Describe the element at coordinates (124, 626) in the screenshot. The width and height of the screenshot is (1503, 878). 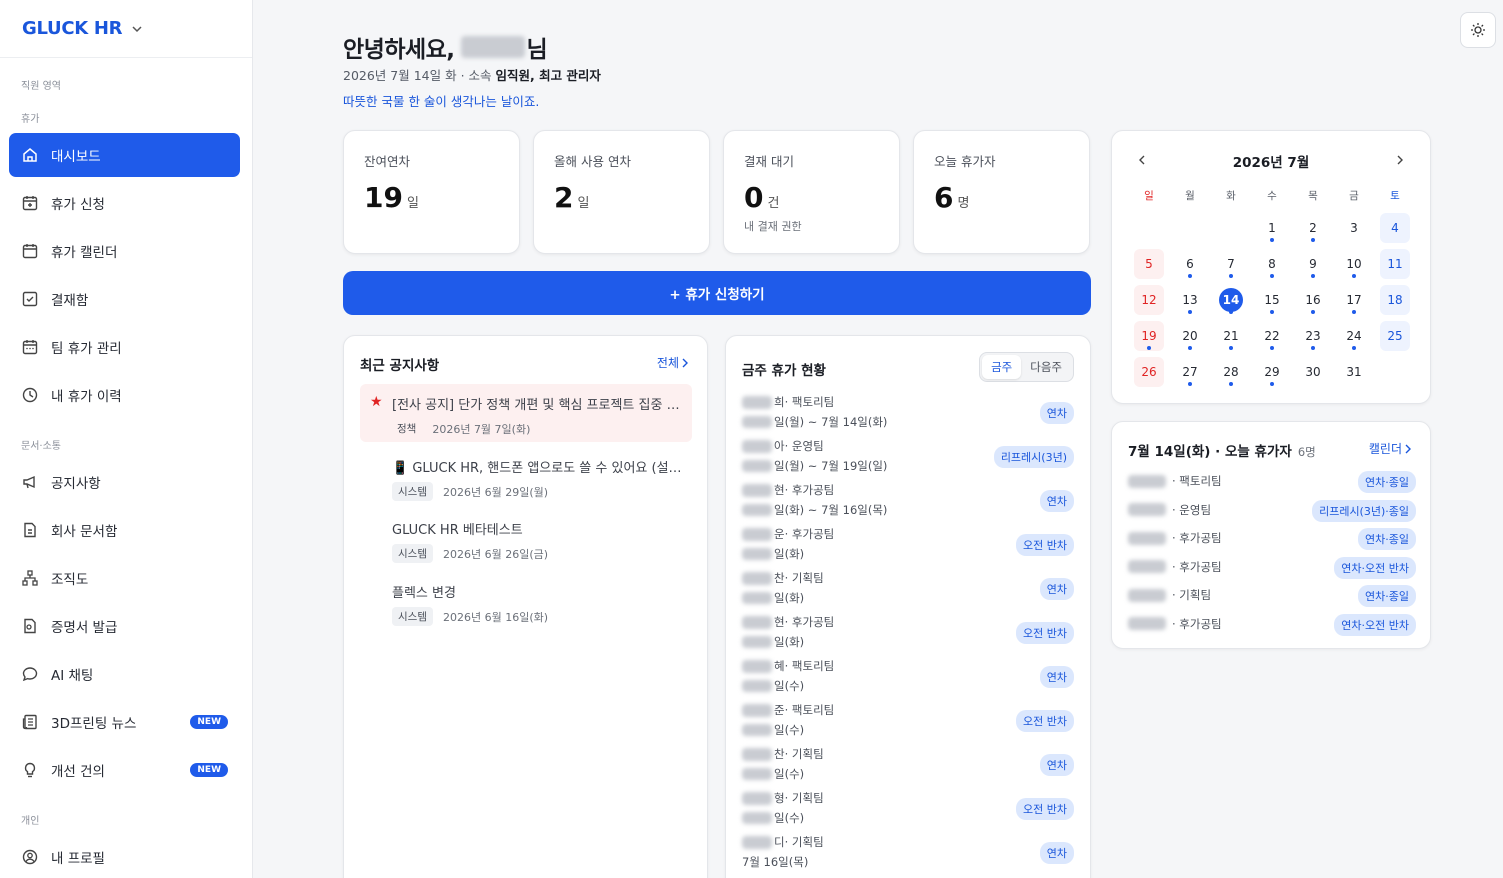
I see `sidebar-item-certificates: 증명서 발급` at that location.